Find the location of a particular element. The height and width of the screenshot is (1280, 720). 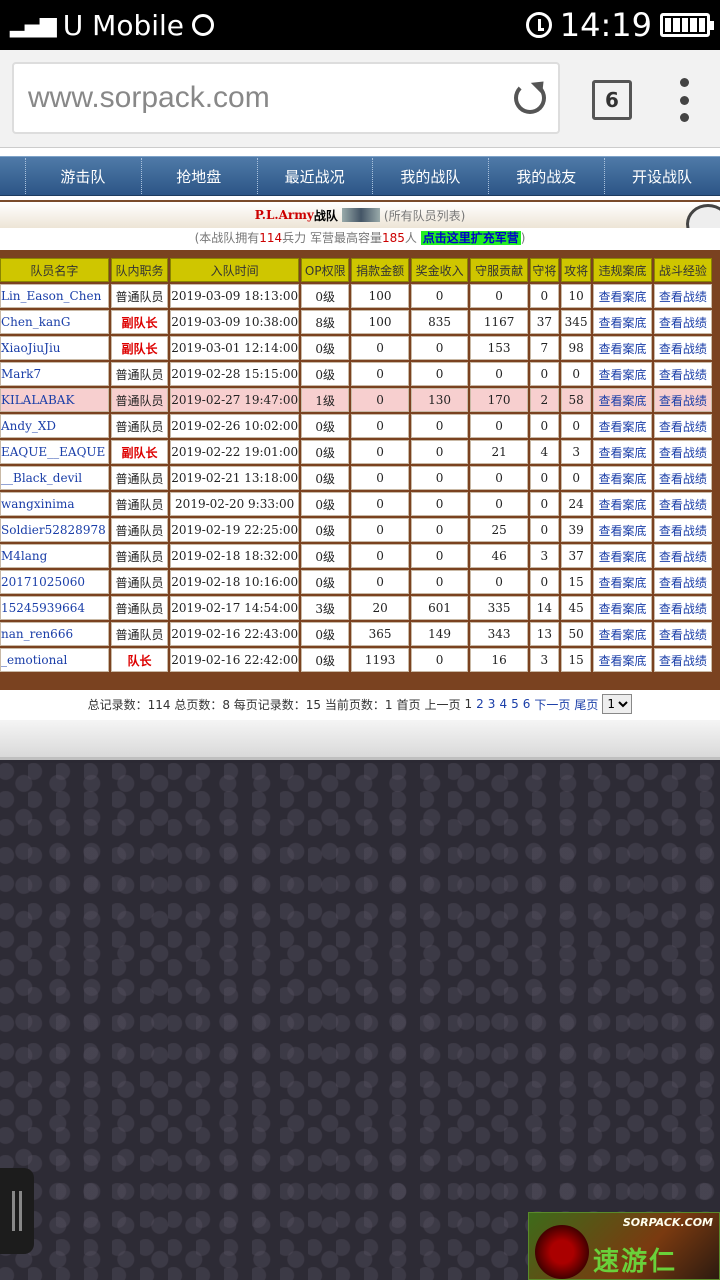

cell-op: 3级 is located at coordinates (325, 608).